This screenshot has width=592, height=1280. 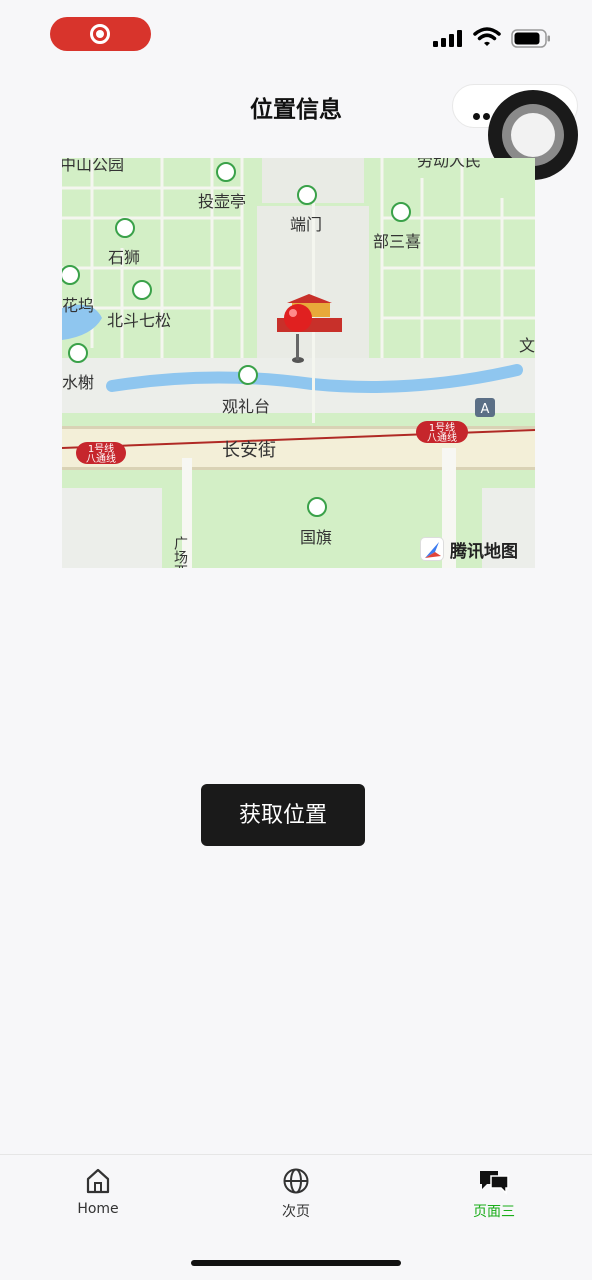 What do you see at coordinates (296, 36) in the screenshot?
I see `status-bar` at bounding box center [296, 36].